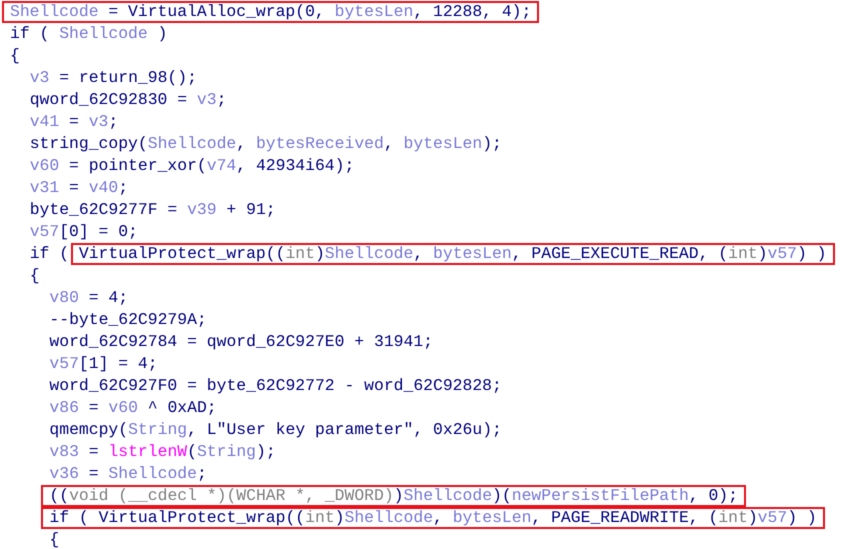  Describe the element at coordinates (433, 518) in the screenshot. I see `highlighted-code: if ( VirtualProtect_wrap((int)Shellcode, bytesLen, PAGE_READWRITE, (int)v57) )` at that location.